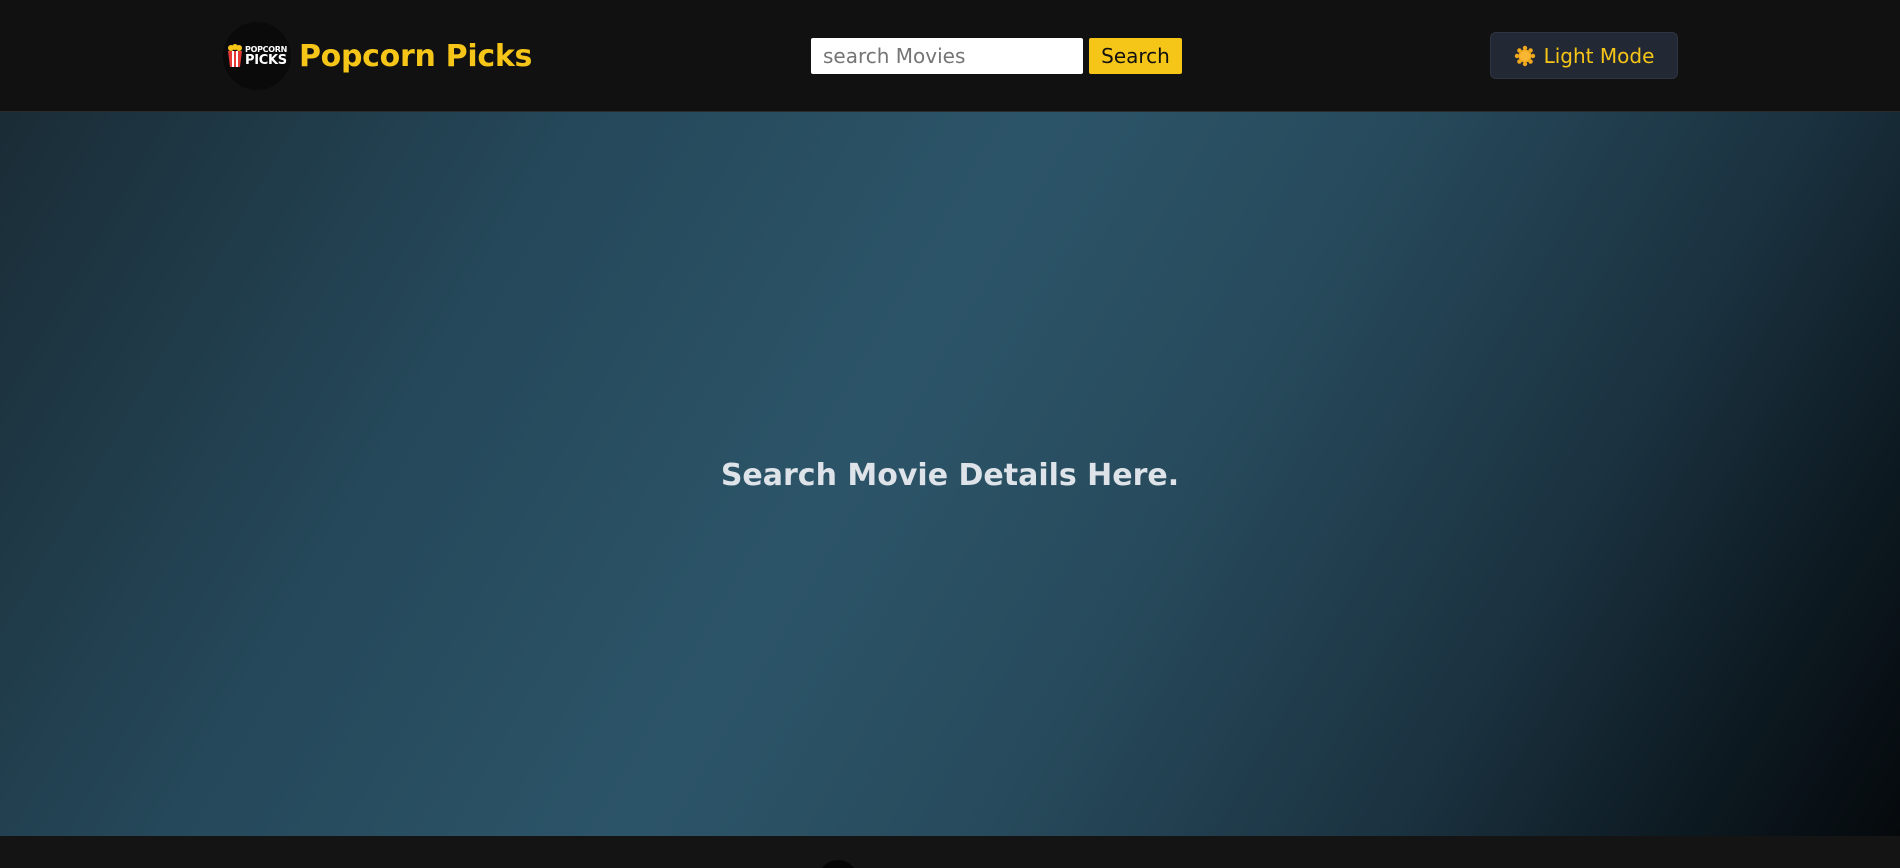  I want to click on logo: POPCORN PICKS, so click(257, 56).